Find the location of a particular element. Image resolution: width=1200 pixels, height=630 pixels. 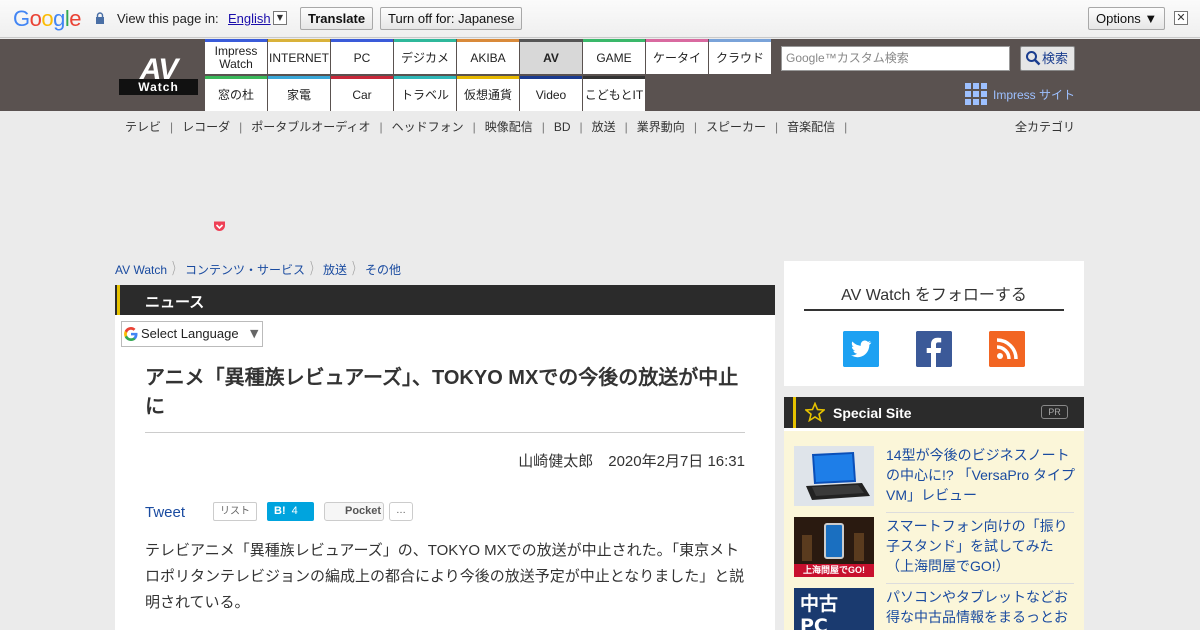

follow-title: AV Watch をフォローする is located at coordinates (934, 295).